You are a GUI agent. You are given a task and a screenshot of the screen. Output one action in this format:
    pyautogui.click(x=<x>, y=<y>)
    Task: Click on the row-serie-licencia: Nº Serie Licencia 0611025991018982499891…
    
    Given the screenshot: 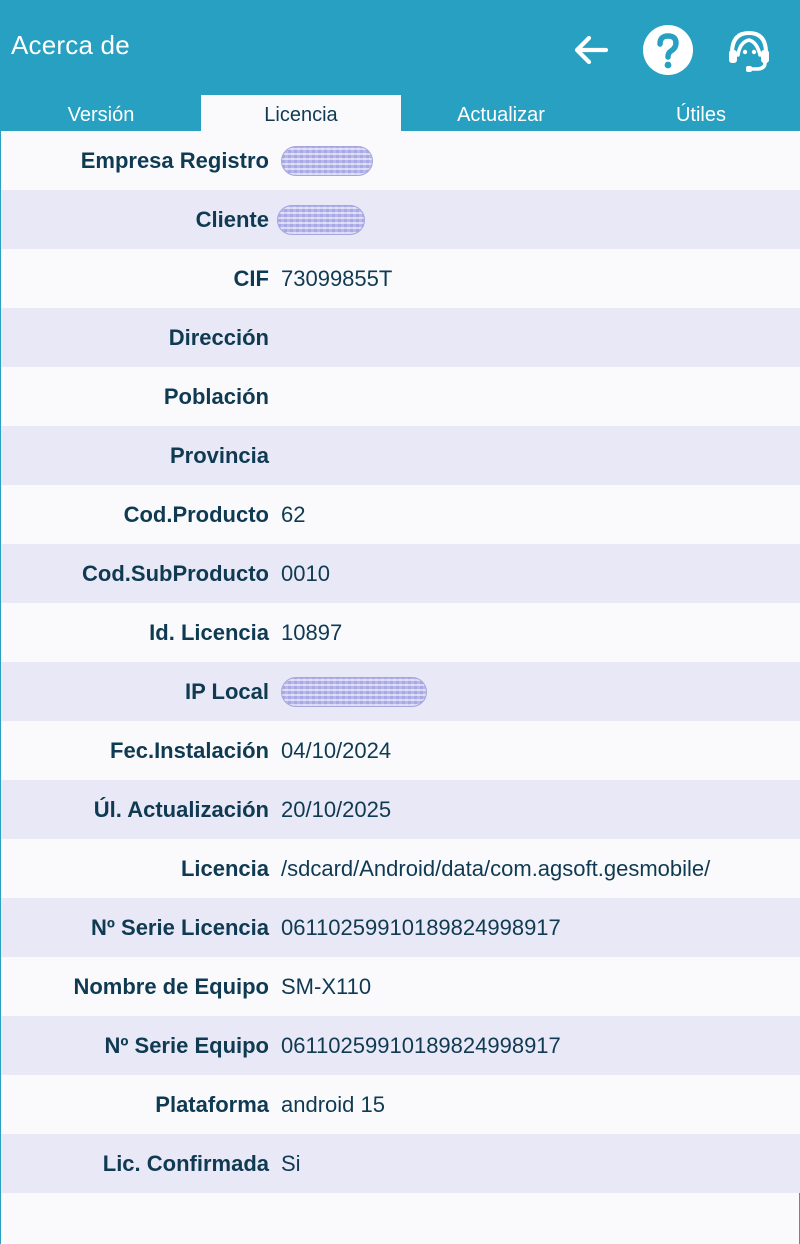 What is the action you would take?
    pyautogui.click(x=400, y=927)
    